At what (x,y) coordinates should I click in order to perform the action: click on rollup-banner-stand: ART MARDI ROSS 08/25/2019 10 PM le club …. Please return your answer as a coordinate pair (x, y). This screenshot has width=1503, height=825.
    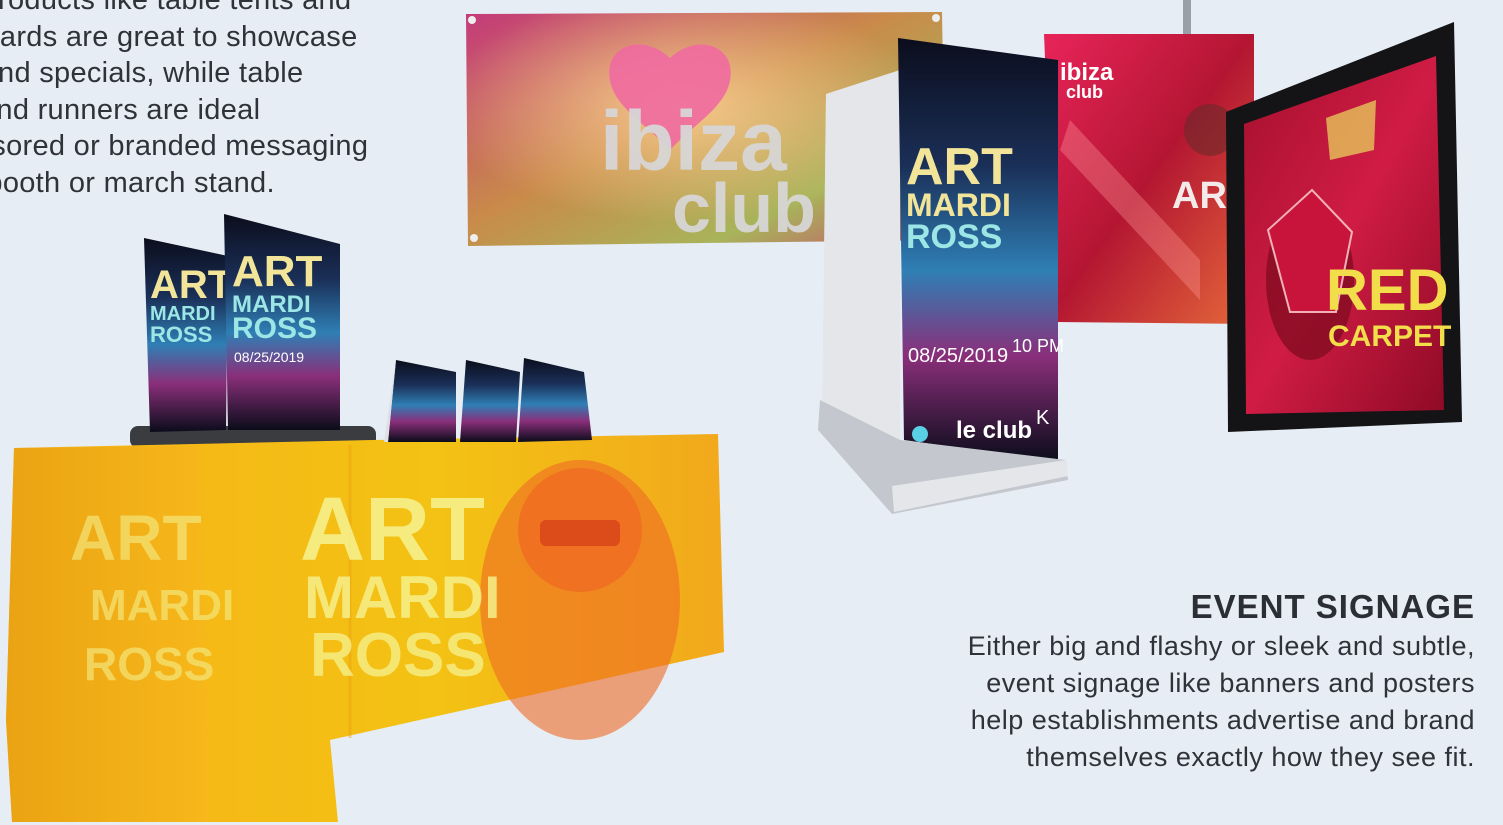
    Looking at the image, I should click on (943, 276).